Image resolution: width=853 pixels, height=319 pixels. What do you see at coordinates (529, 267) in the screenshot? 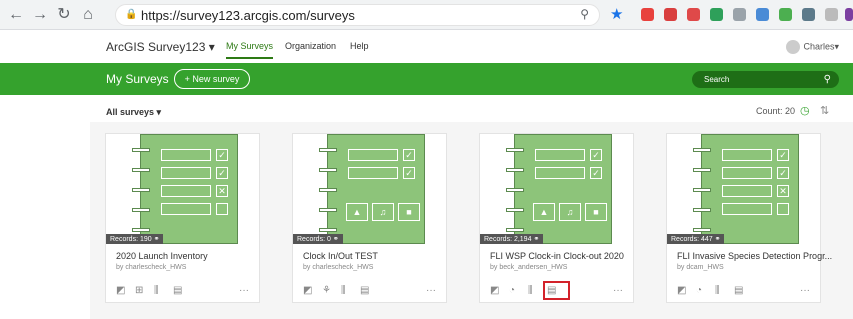
I see `survey-owner: by beck_andersen_HWS` at bounding box center [529, 267].